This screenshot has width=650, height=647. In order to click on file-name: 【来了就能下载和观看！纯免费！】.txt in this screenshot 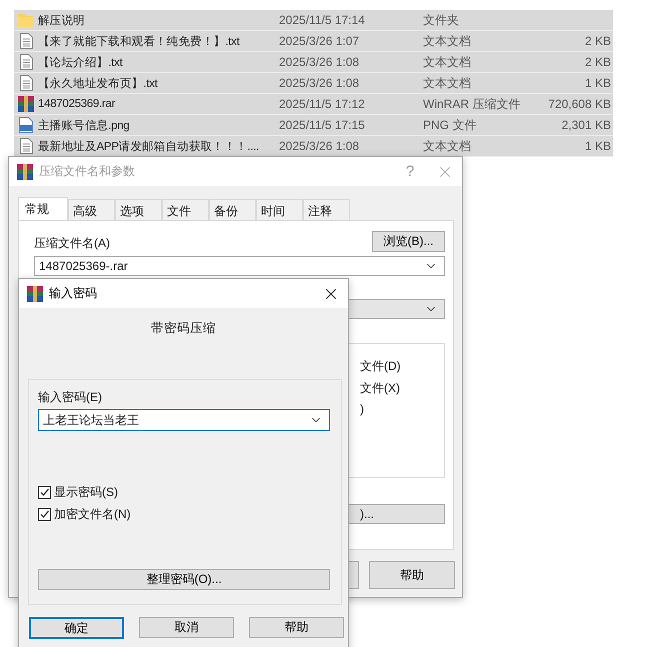, I will do `click(139, 41)`.